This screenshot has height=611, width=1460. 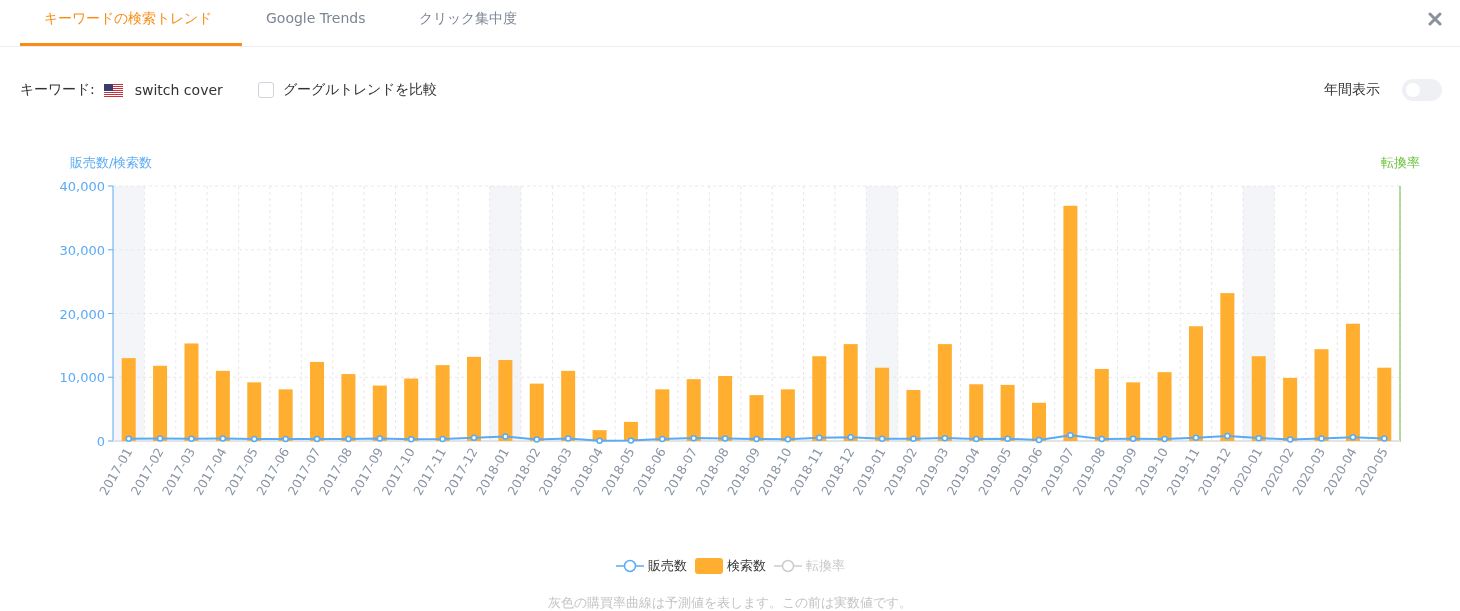 I want to click on keyword-value: switch cover, so click(x=178, y=90).